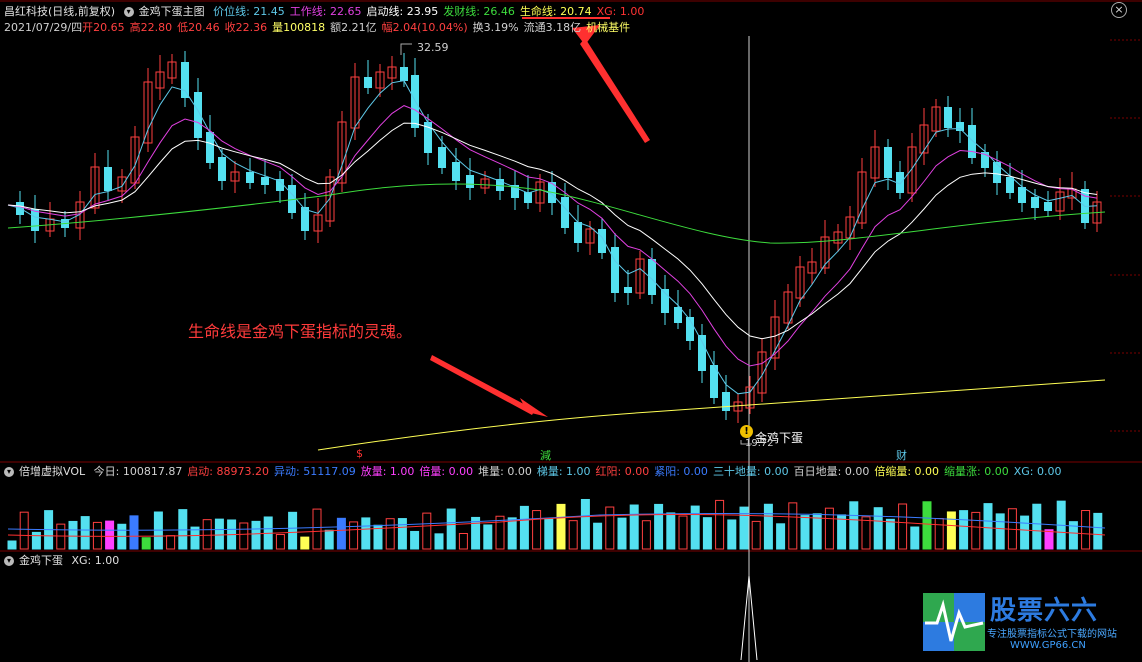 The width and height of the screenshot is (1142, 662). I want to click on quote-date: 2021/07/29/四, so click(43, 27).